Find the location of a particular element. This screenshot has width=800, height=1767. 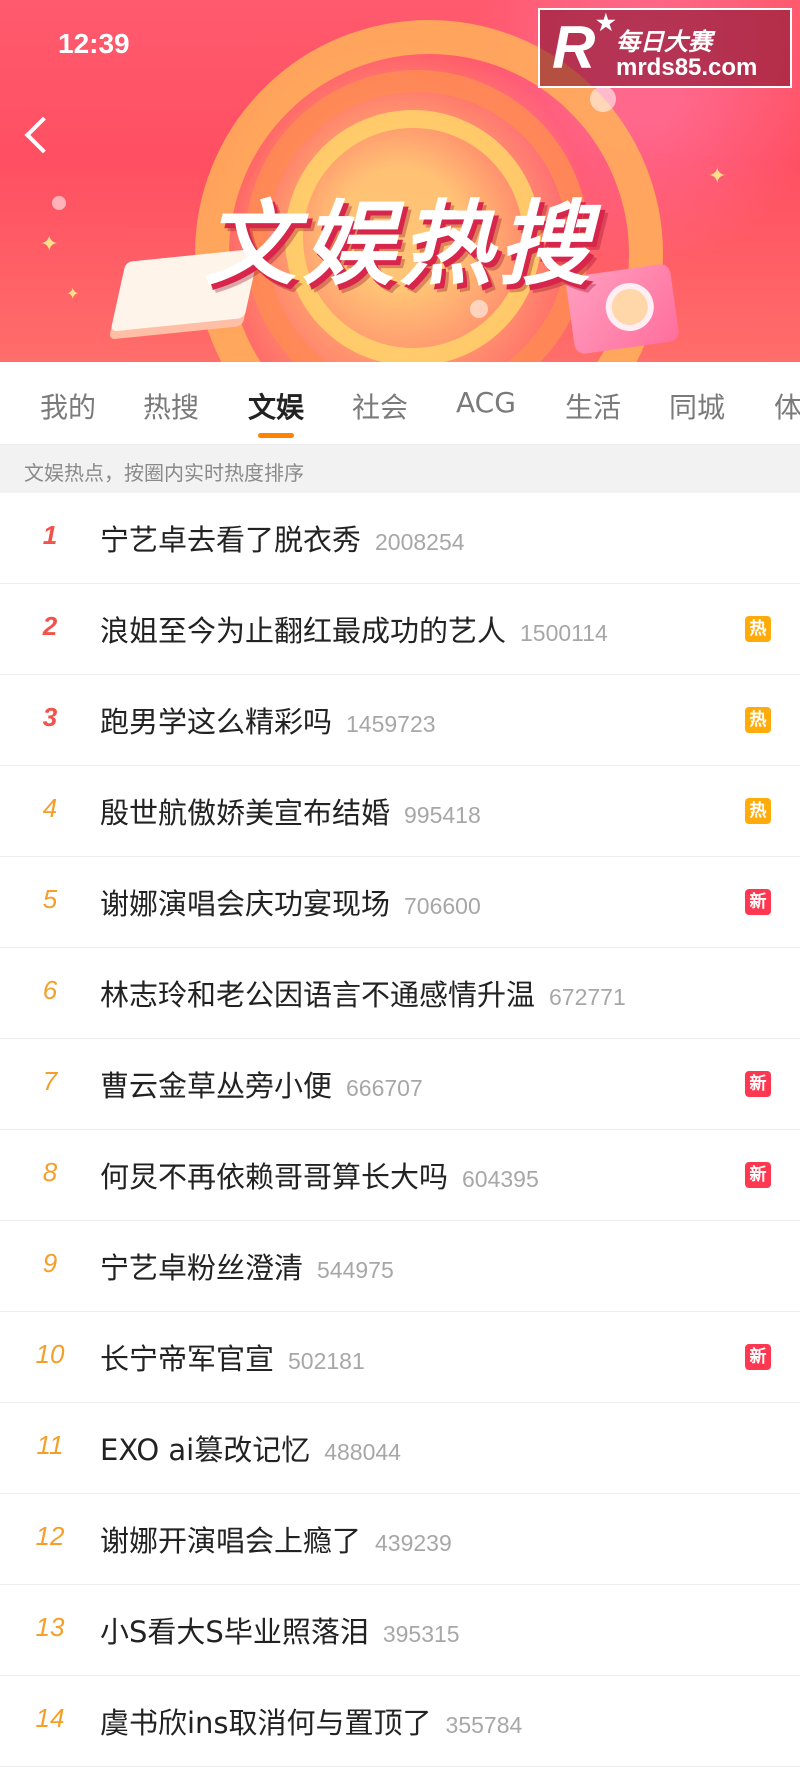

rank-number: 3 is located at coordinates (50, 717).